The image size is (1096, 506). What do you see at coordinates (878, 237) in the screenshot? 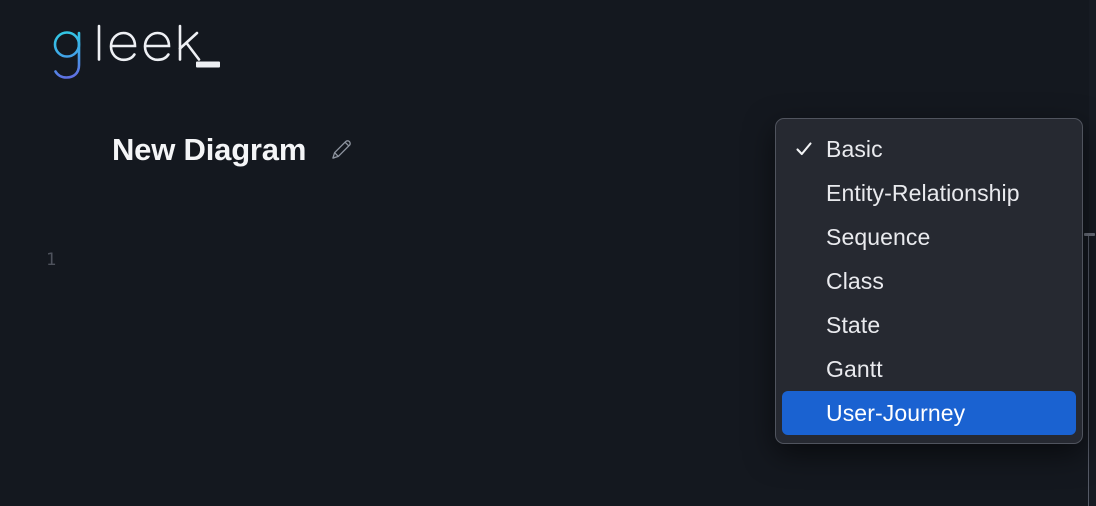
I see `menu-item-label: Sequence` at bounding box center [878, 237].